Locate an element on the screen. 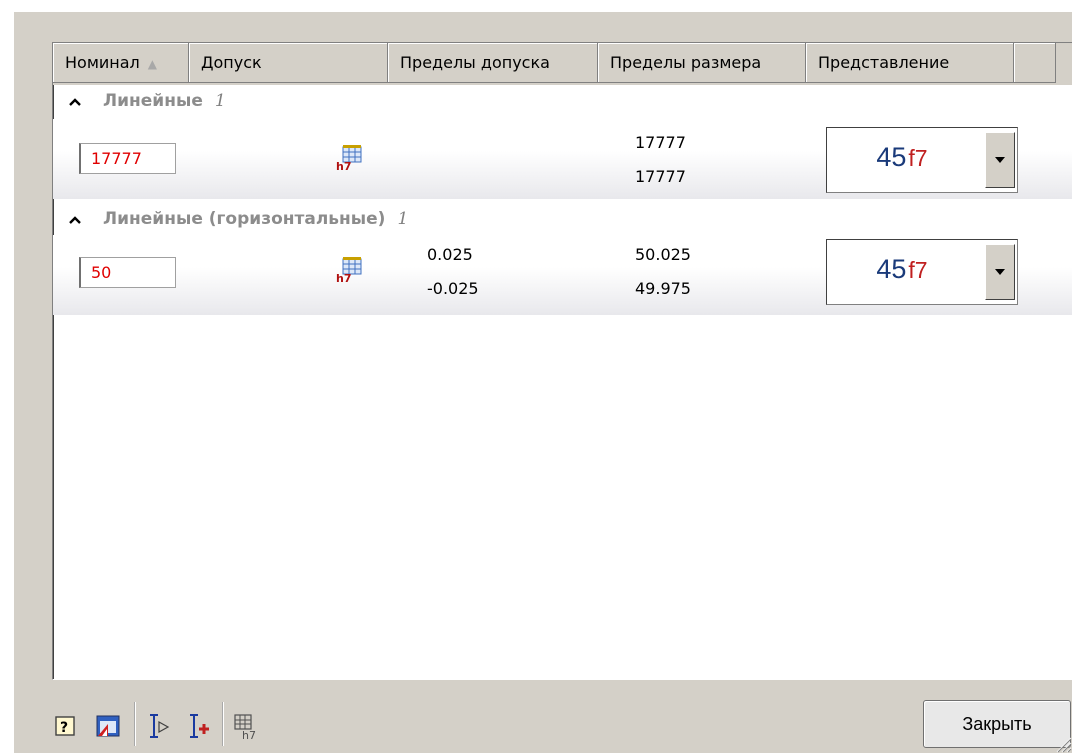 The width and height of the screenshot is (1072, 753). column-header-tolerance-limits: Пределы допуска is located at coordinates (493, 63).